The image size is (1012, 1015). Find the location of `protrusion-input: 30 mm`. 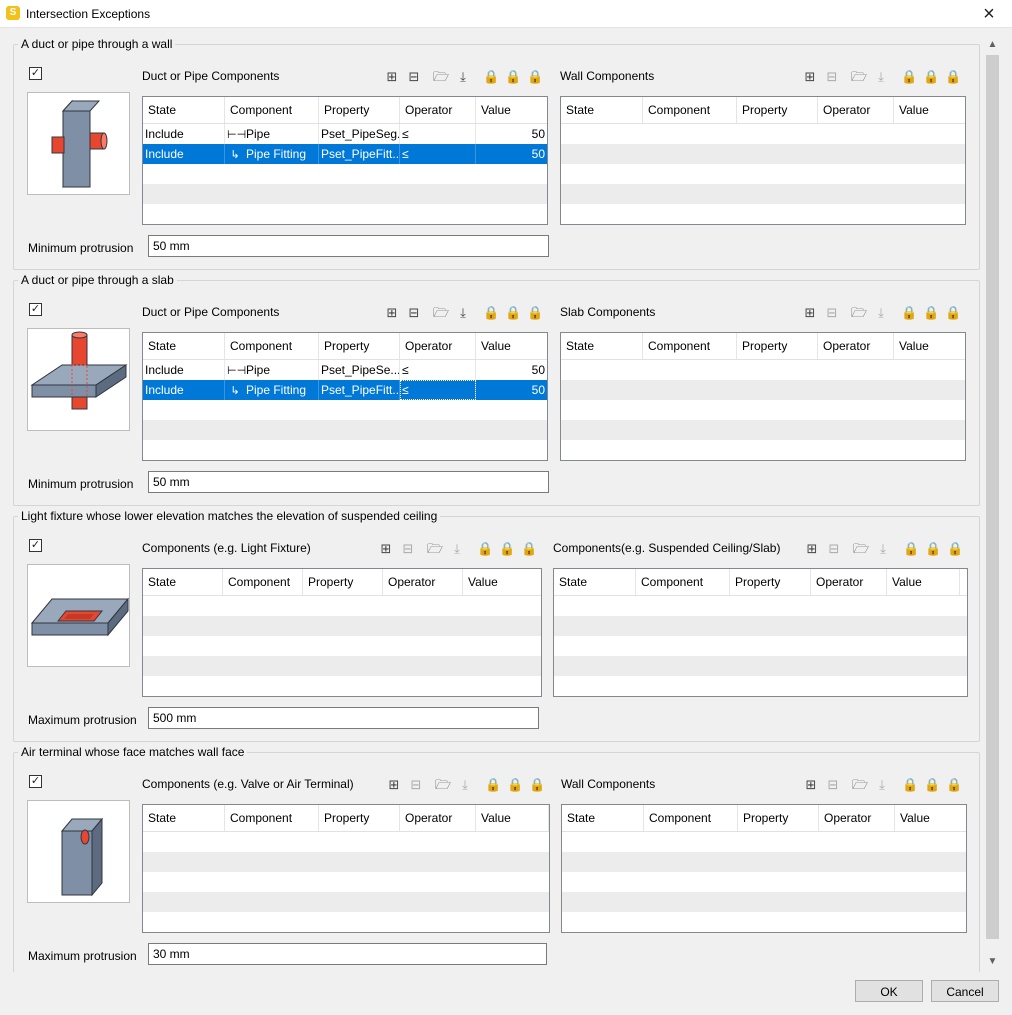

protrusion-input: 30 mm is located at coordinates (347, 954).